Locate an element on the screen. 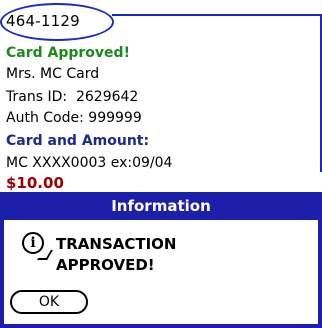 The height and width of the screenshot is (328, 322). dialog-message-line1: TRANSACTION is located at coordinates (116, 244).